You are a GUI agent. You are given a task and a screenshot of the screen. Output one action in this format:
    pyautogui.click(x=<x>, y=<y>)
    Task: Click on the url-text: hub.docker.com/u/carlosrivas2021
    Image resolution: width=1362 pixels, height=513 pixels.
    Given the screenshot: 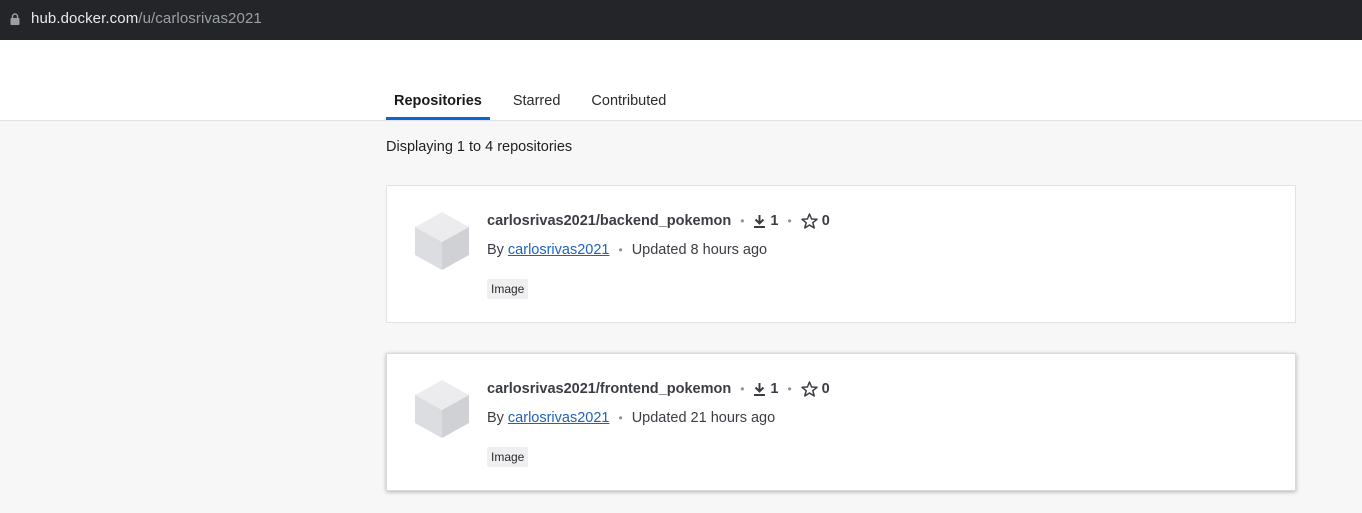 What is the action you would take?
    pyautogui.click(x=146, y=18)
    